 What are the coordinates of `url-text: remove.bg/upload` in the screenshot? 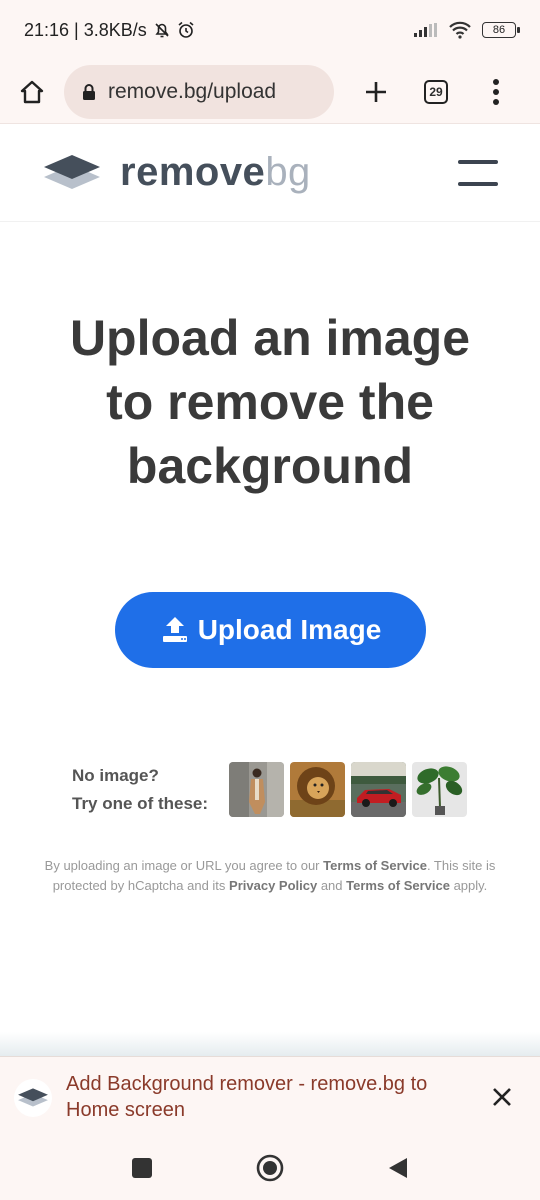 It's located at (192, 91).